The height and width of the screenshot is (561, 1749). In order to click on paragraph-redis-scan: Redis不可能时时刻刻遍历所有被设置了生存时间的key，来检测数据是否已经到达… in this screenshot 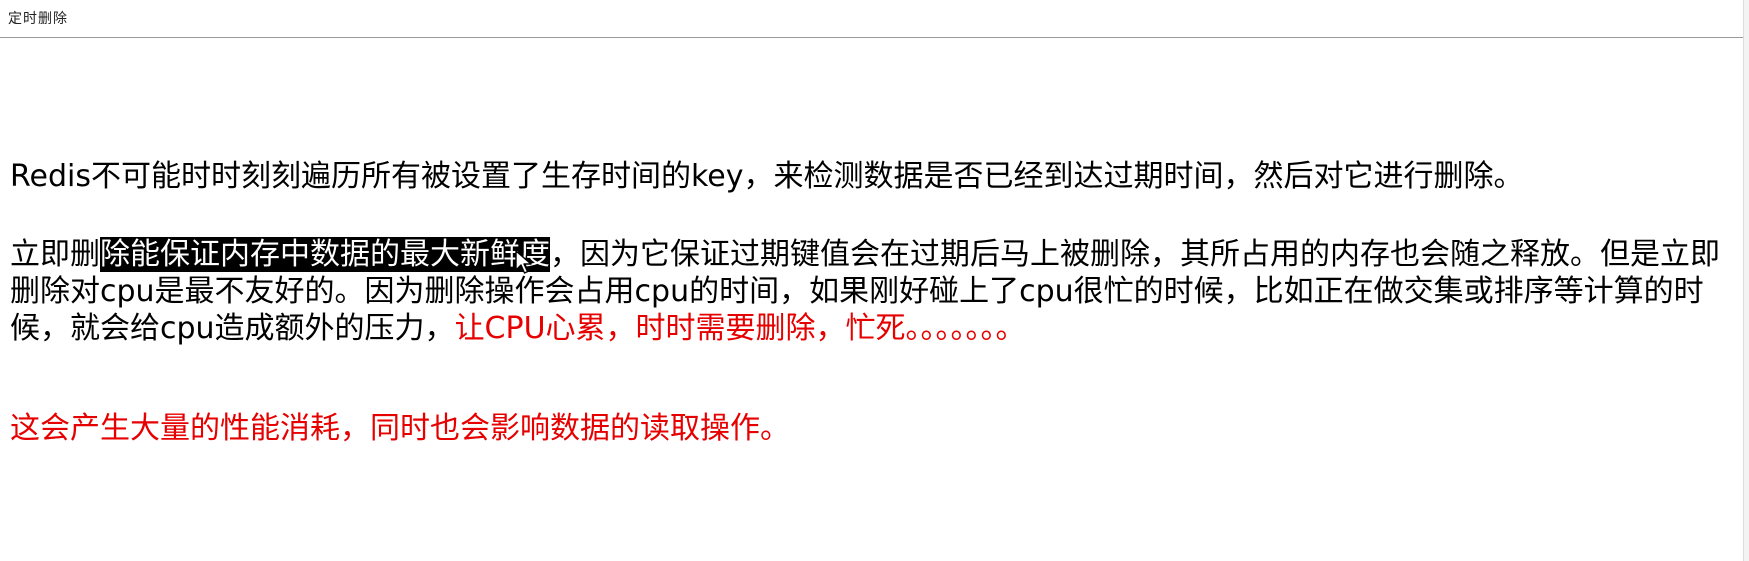, I will do `click(870, 176)`.